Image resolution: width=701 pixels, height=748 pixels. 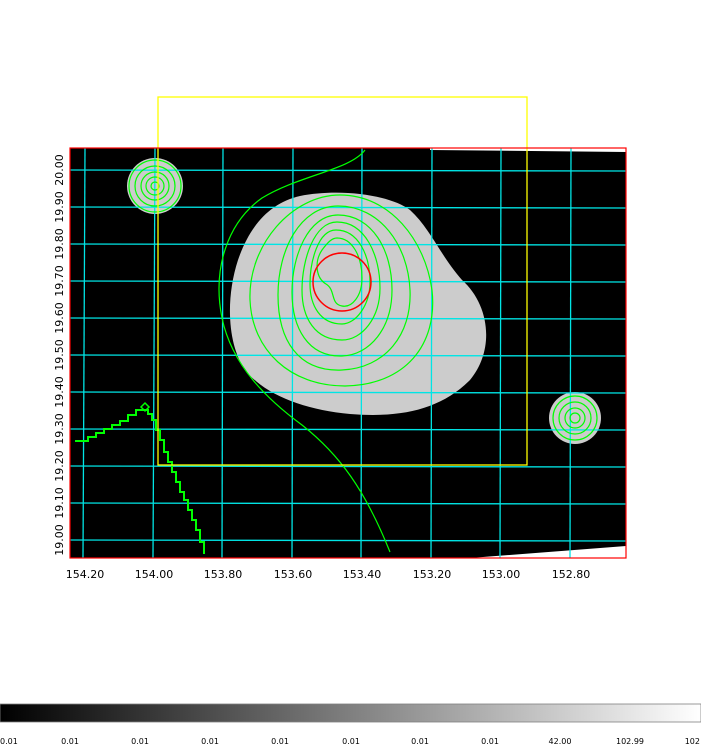 I want to click on y-tick-label: 19.50, so click(x=59, y=355).